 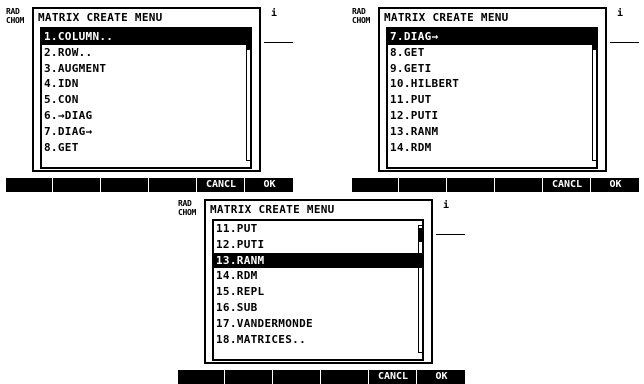 What do you see at coordinates (318, 340) in the screenshot?
I see `menu-item: 18.MATRICES..` at bounding box center [318, 340].